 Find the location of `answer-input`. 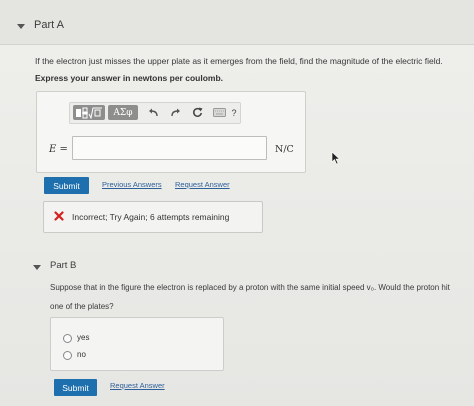

answer-input is located at coordinates (169, 148).